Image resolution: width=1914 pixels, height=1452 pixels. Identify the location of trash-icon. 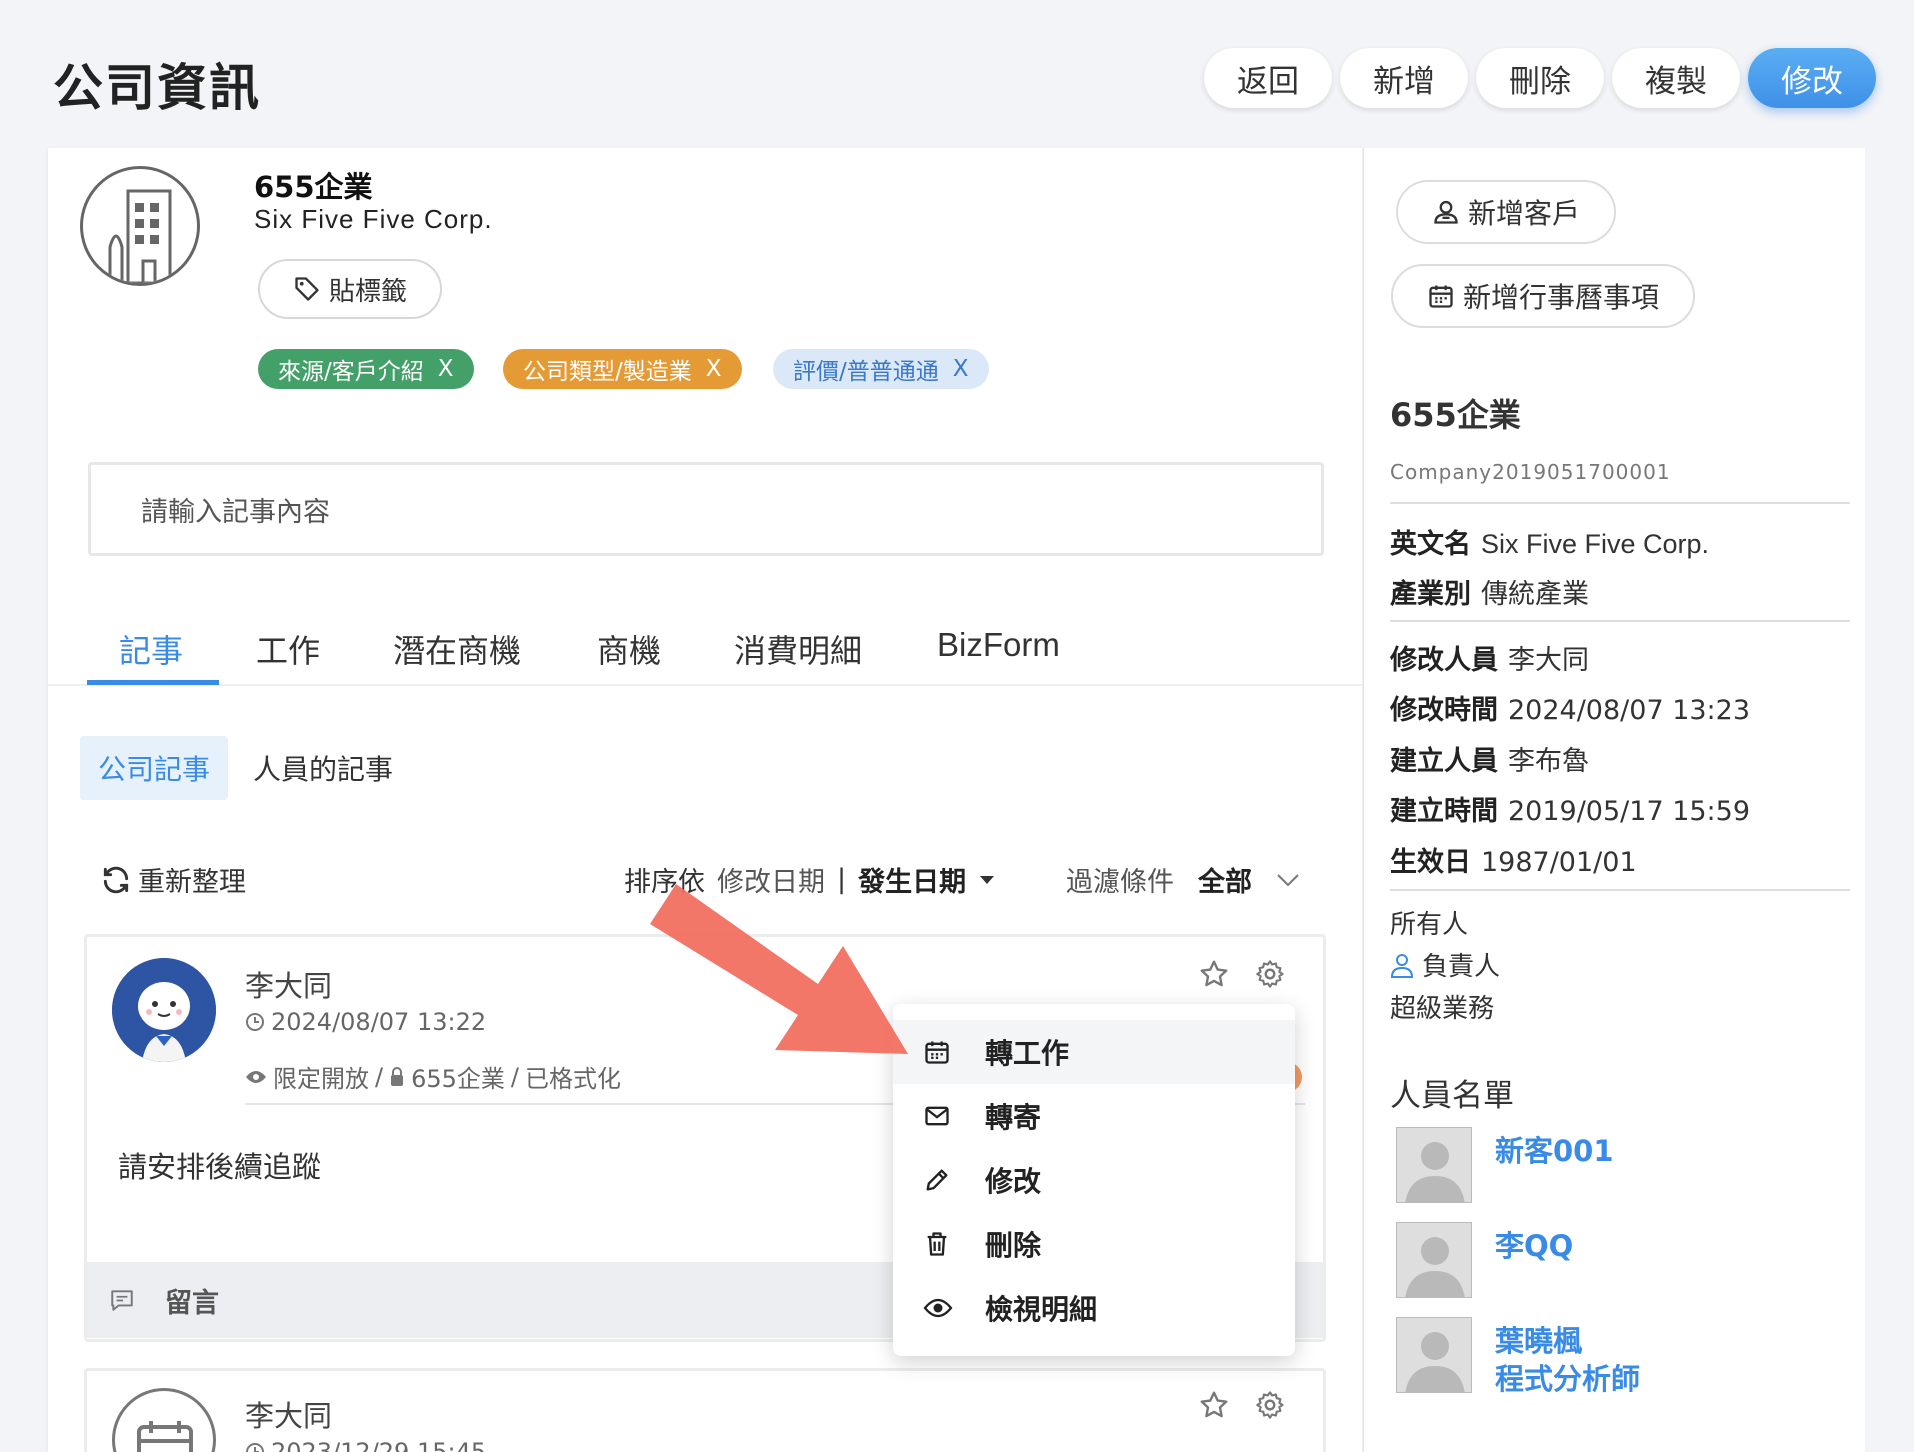
(937, 1244).